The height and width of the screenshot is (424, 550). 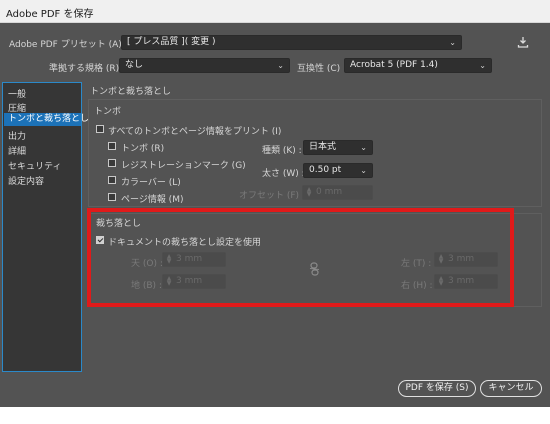 What do you see at coordinates (112, 163) in the screenshot?
I see `registration-marks-checkbox` at bounding box center [112, 163].